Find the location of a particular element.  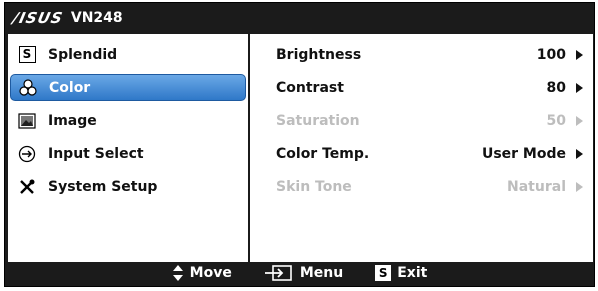

sidebar-item-label: Input Select is located at coordinates (96, 153).